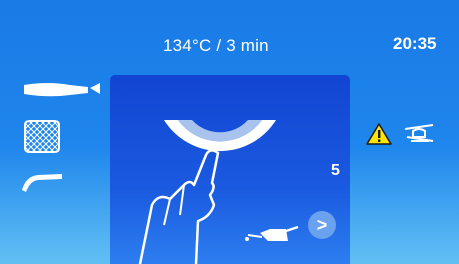 Image resolution: width=459 pixels, height=264 pixels. I want to click on next-button: >, so click(322, 225).